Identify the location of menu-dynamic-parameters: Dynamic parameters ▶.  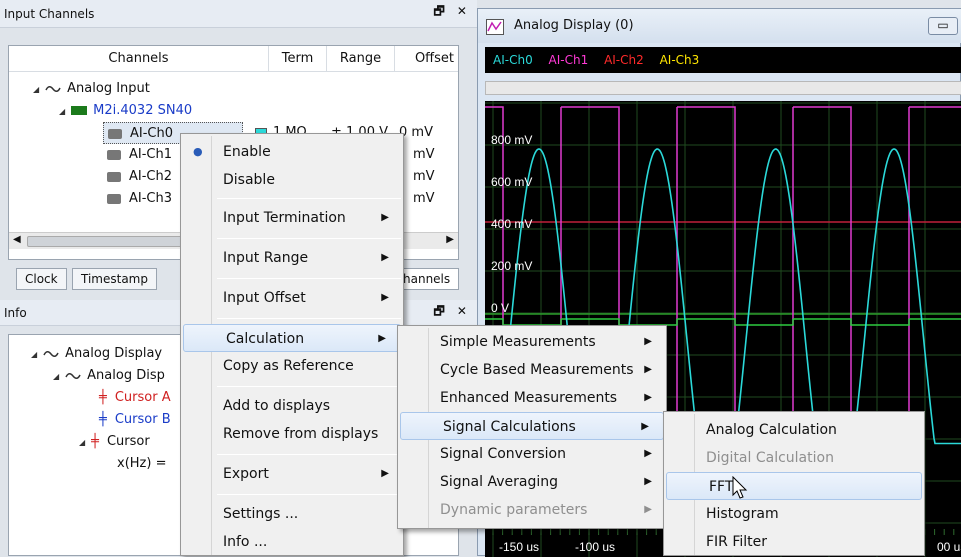
(532, 510).